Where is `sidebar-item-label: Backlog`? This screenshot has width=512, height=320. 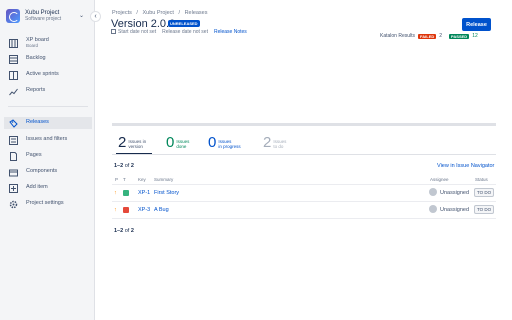
sidebar-item-label: Backlog is located at coordinates (36, 58).